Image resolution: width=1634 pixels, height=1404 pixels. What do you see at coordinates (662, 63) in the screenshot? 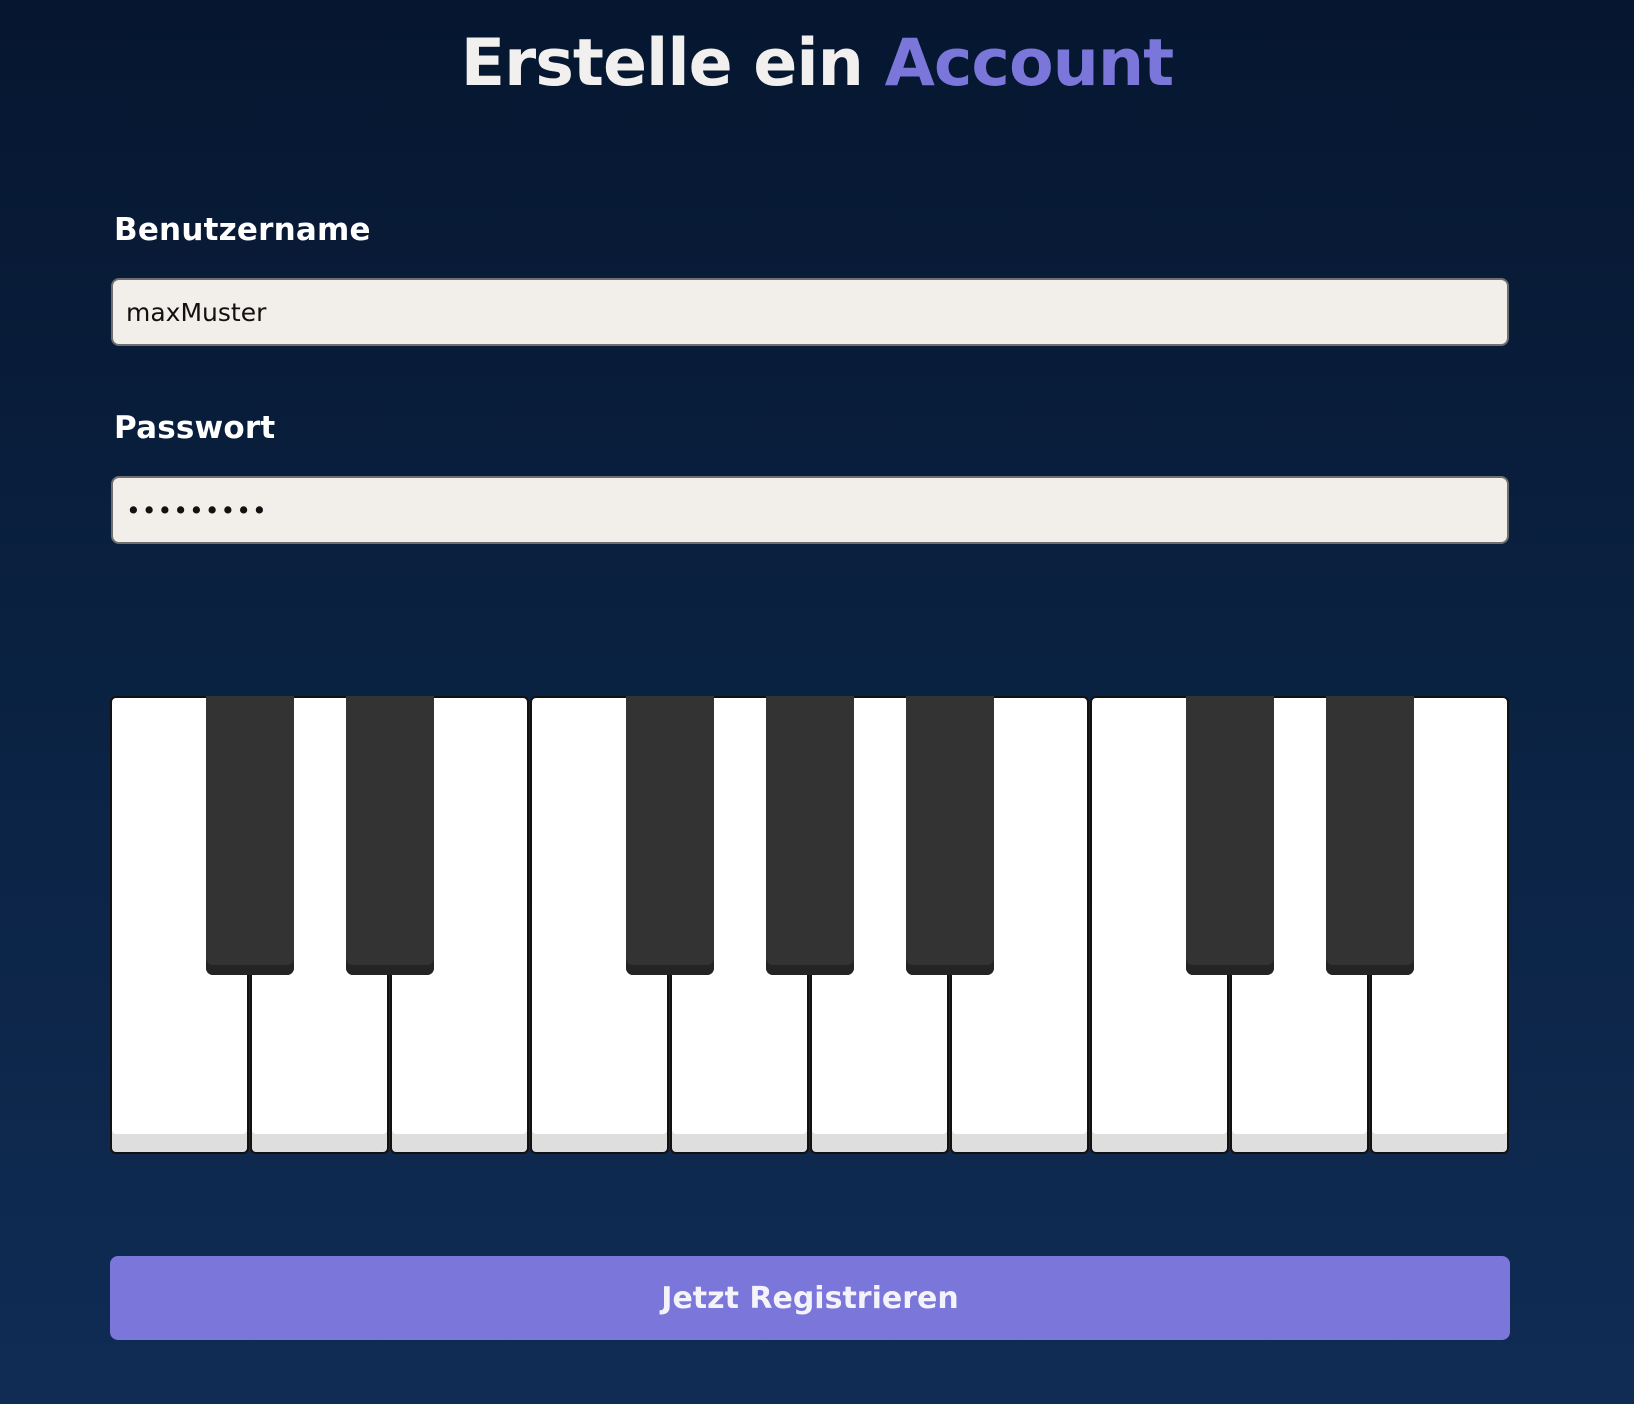
I see `page-title-prefix: Erstelle ein` at bounding box center [662, 63].